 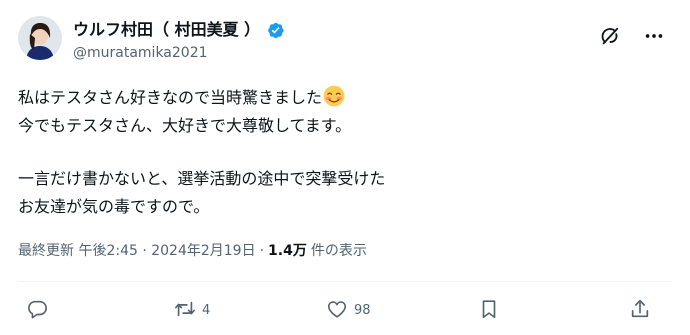 I want to click on like-count: 98, so click(x=362, y=310).